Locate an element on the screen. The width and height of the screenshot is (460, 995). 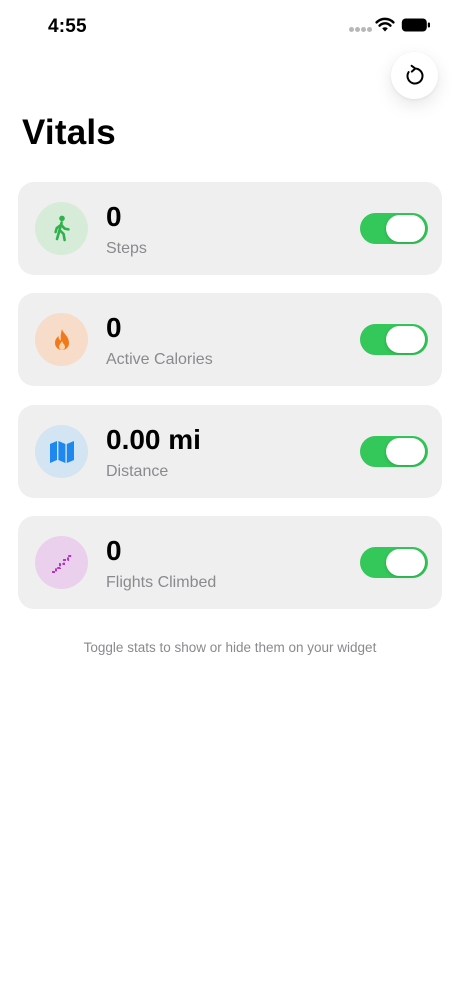
stat-card-steps: 0 Steps is located at coordinates (230, 228).